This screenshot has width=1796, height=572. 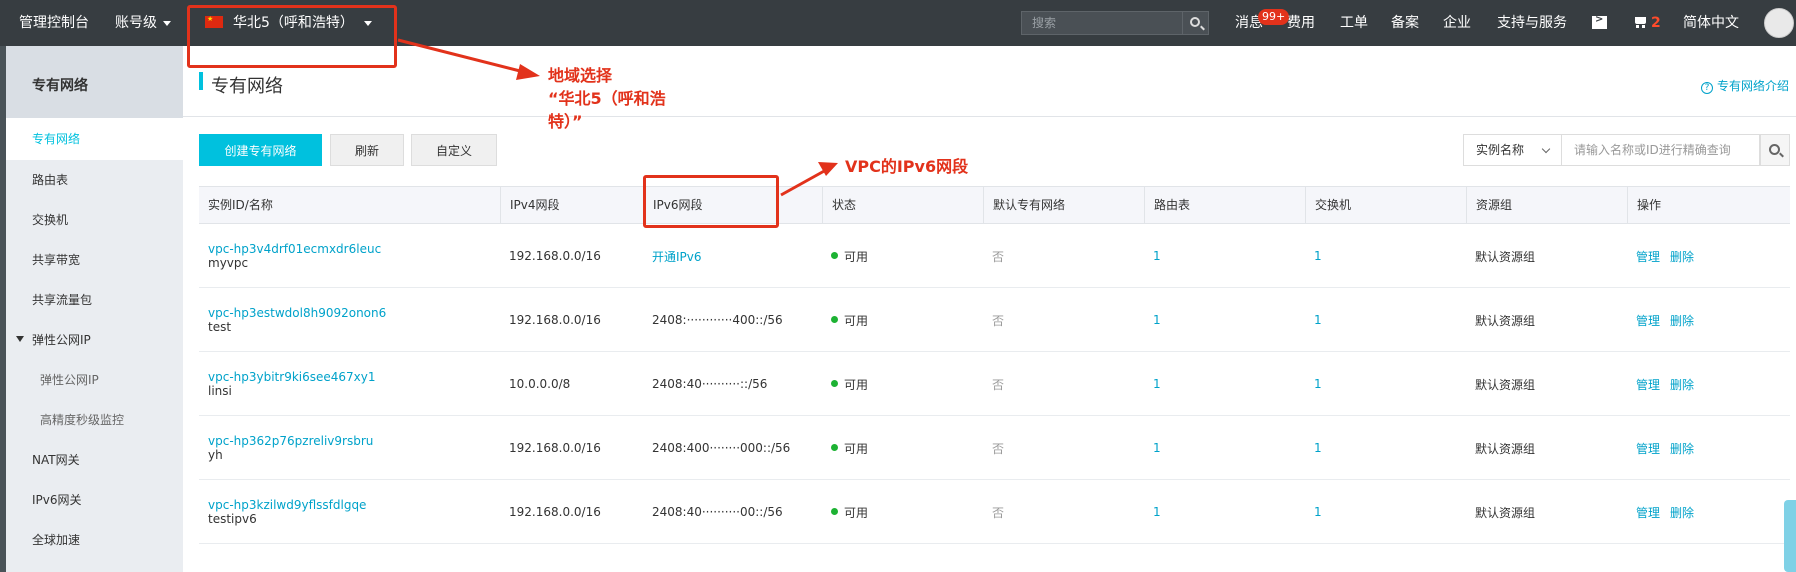 I want to click on cell-id: vpc-hp3estwdol8h9092onon6 test, so click(x=292, y=320).